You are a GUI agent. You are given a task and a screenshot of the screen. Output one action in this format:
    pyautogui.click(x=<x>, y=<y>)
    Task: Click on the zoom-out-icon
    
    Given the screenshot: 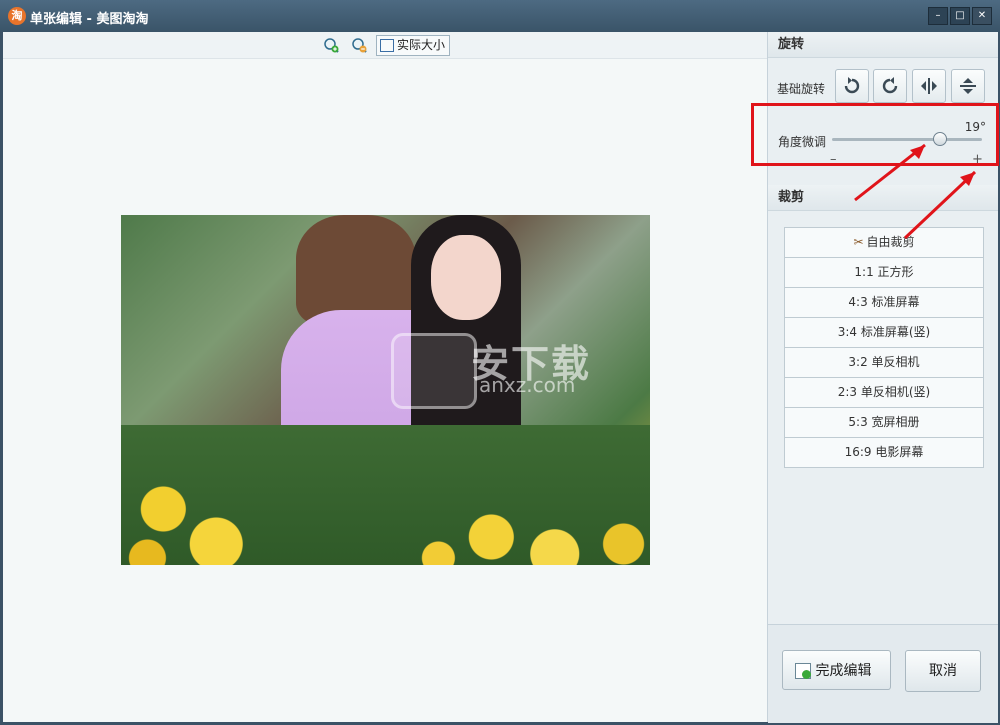 What is the action you would take?
    pyautogui.click(x=359, y=45)
    